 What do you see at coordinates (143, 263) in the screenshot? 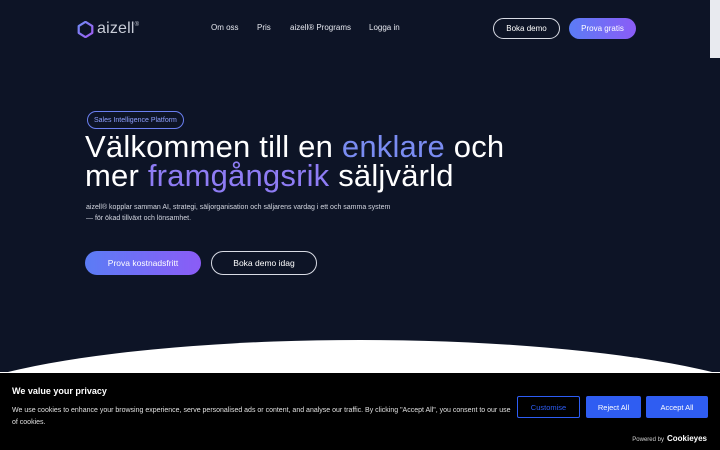
I see `try-free-cta-button: Prova kostnadsfritt` at bounding box center [143, 263].